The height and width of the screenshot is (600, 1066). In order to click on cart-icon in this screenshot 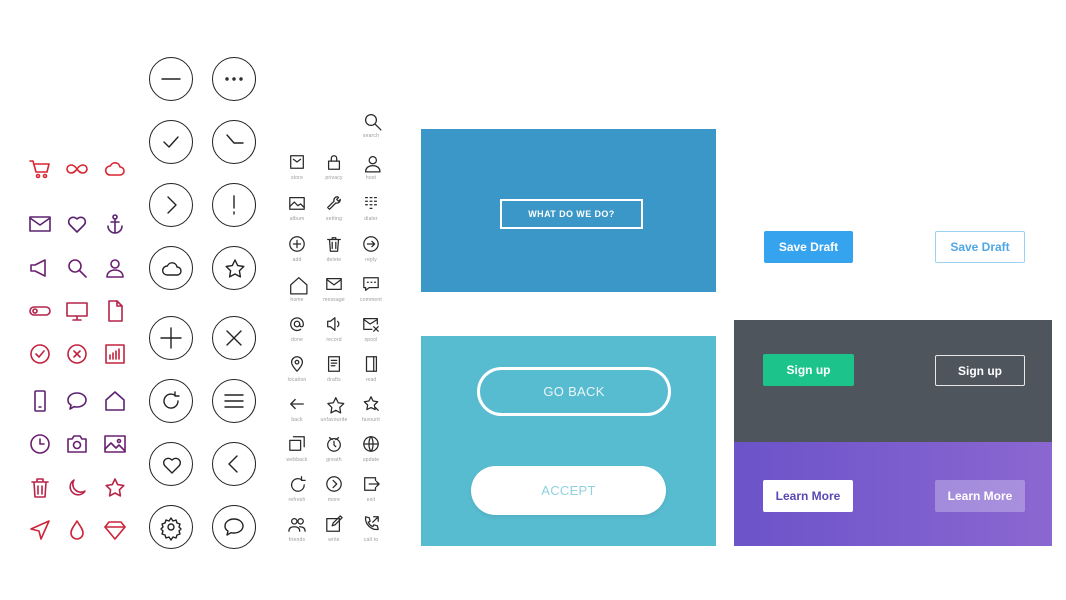, I will do `click(40, 169)`.